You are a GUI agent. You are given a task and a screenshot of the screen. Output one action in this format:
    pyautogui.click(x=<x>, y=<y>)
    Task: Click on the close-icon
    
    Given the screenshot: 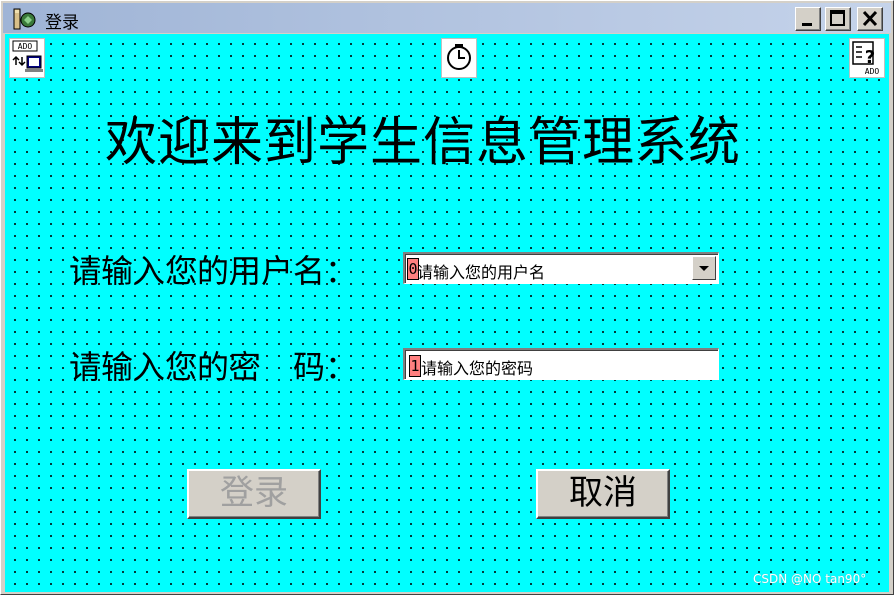 What is the action you would take?
    pyautogui.click(x=870, y=18)
    